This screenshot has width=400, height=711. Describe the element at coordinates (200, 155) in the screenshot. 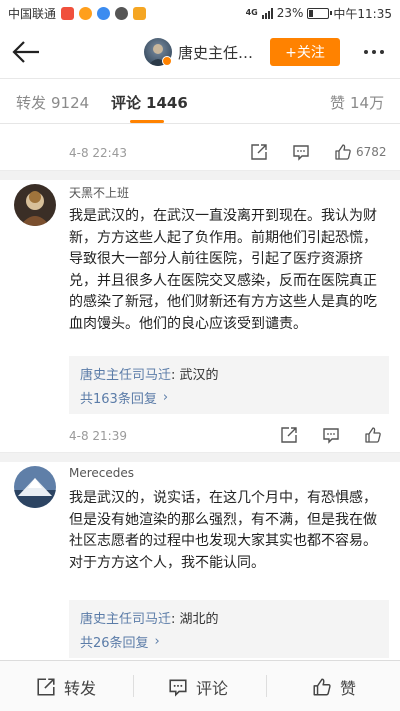

I see `comment-meta-row: 4-8 22:43 6782` at that location.